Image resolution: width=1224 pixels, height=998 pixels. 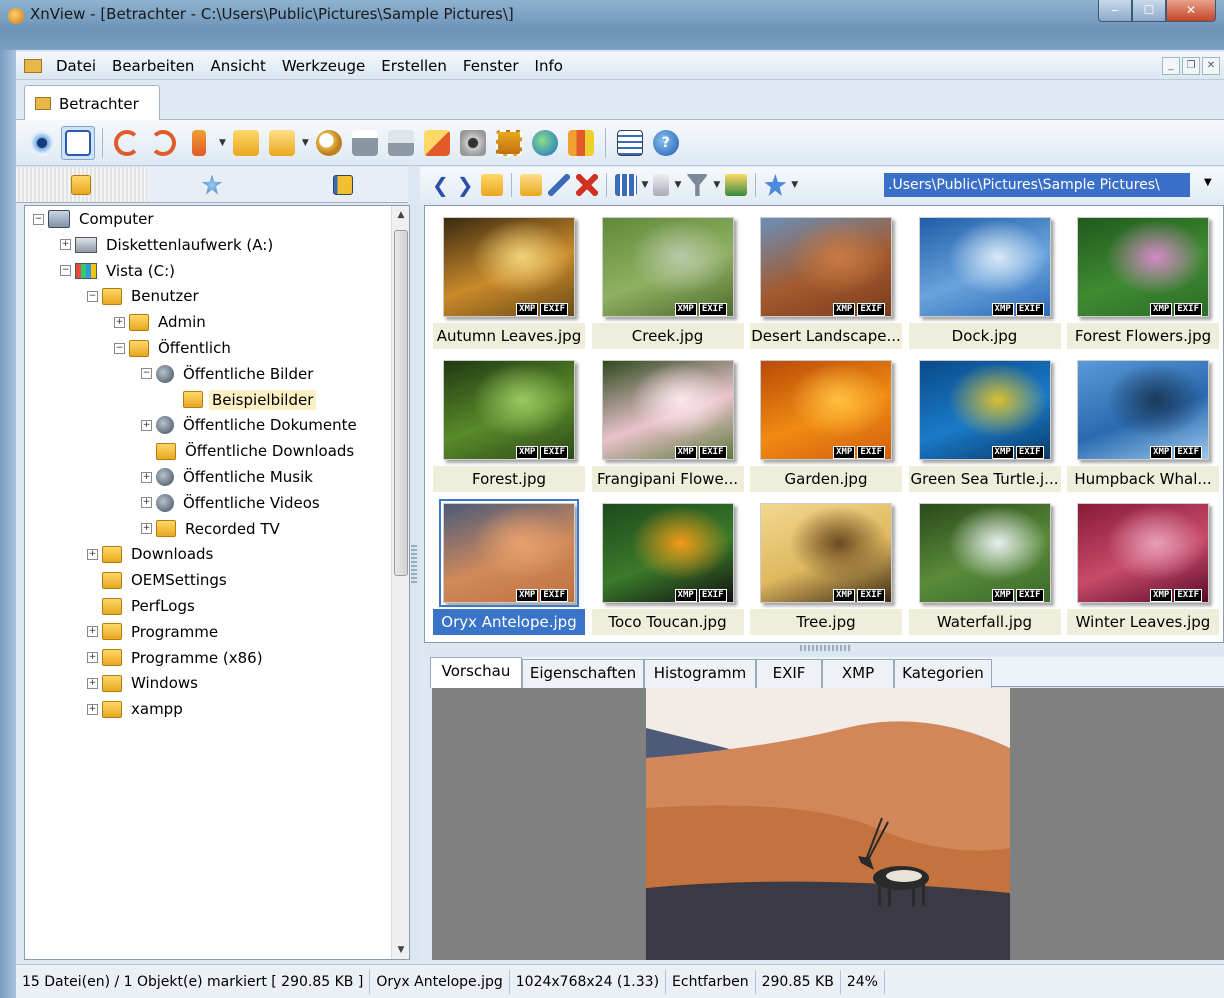 I want to click on menu-erstellen: Erstellen, so click(x=414, y=66).